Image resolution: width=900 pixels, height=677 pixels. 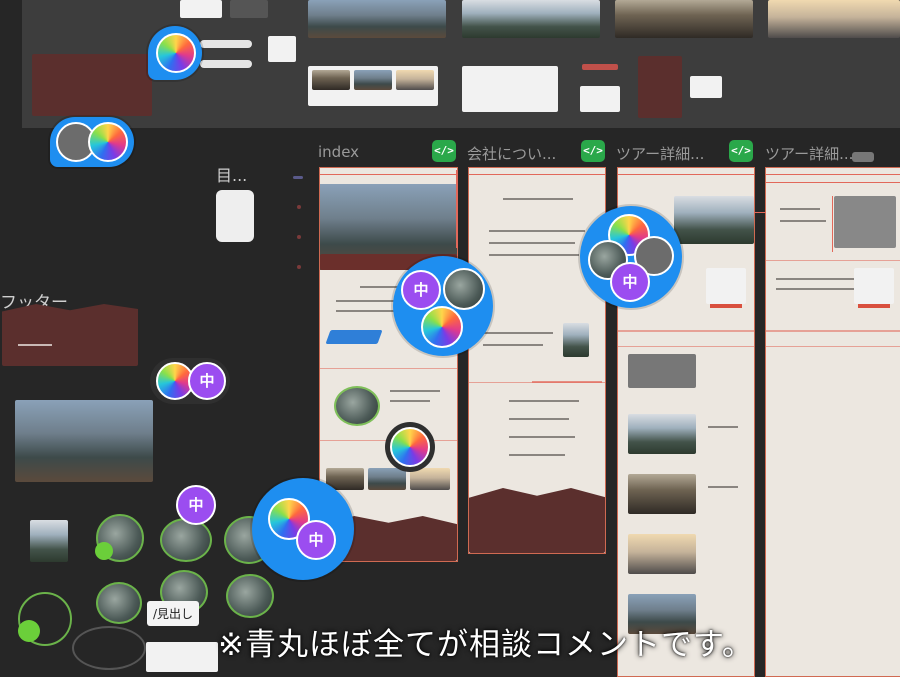 I want to click on ring-component, so click(x=109, y=648).